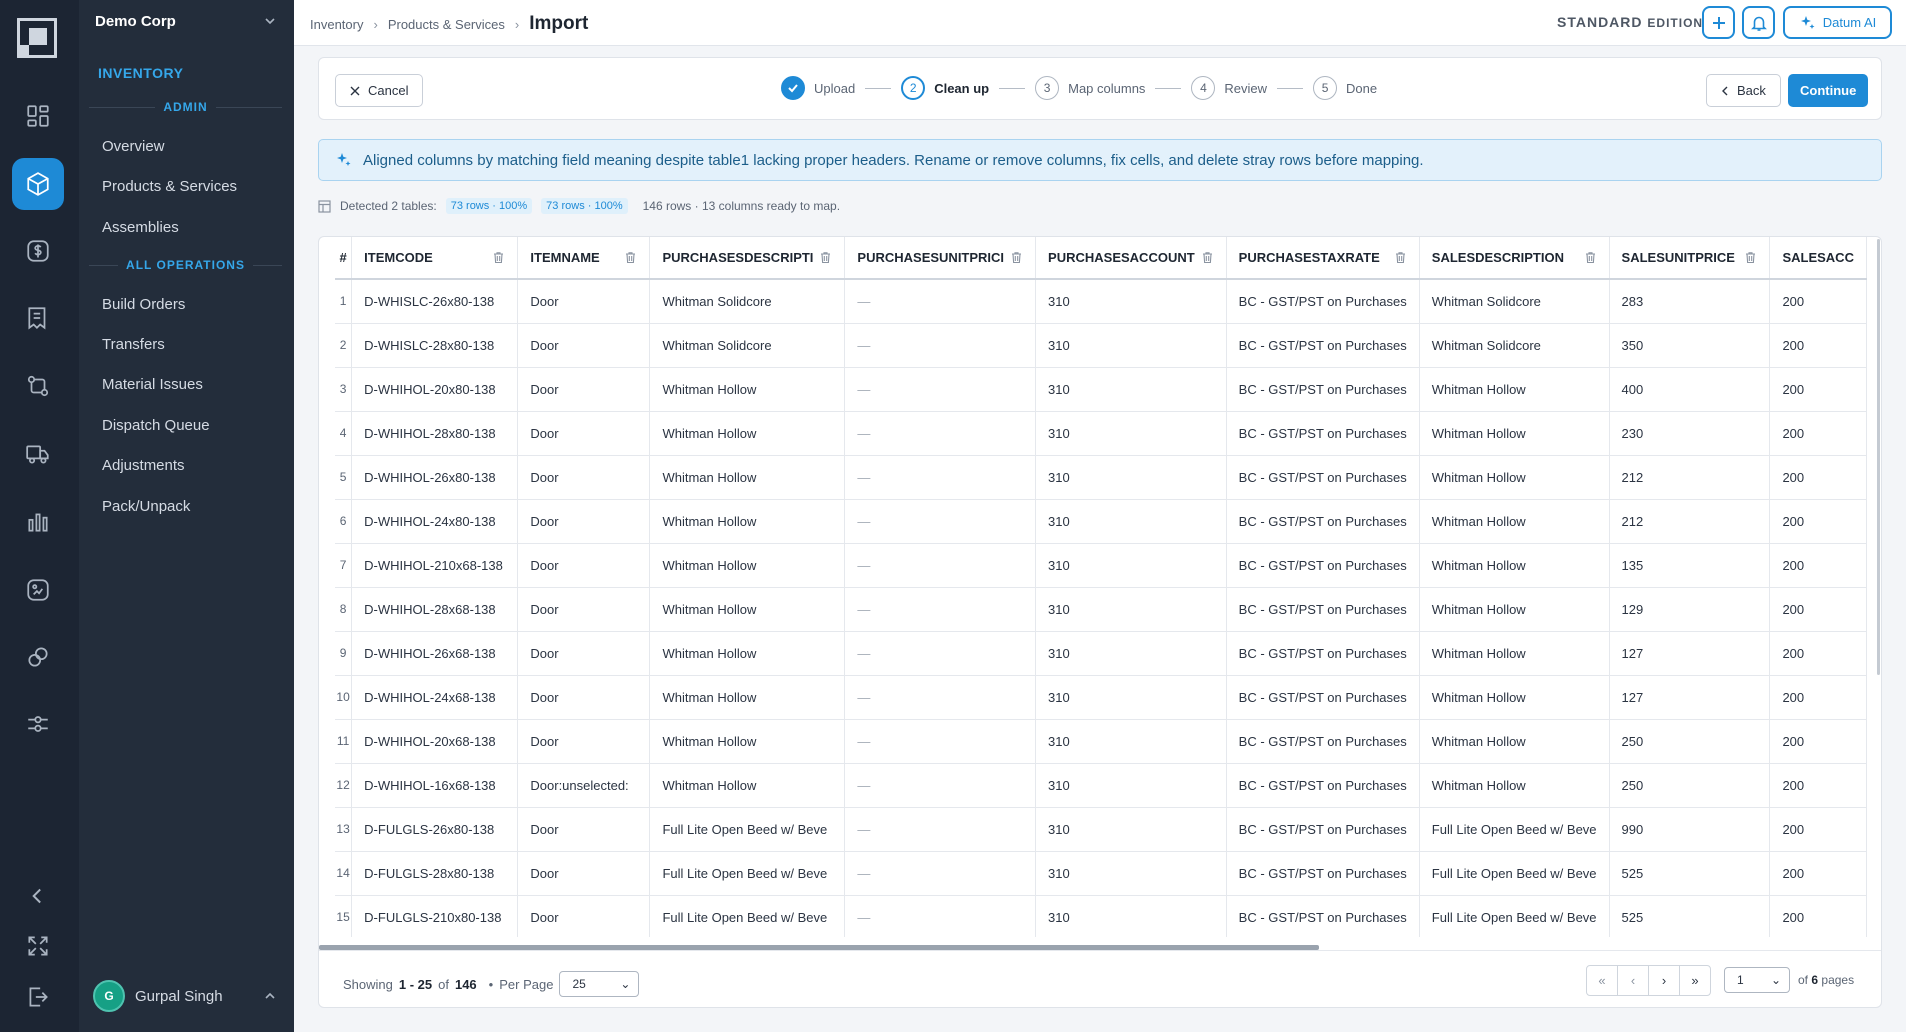 This screenshot has height=1032, width=1906. What do you see at coordinates (435, 258) in the screenshot?
I see `column-header: ITEMCODE` at bounding box center [435, 258].